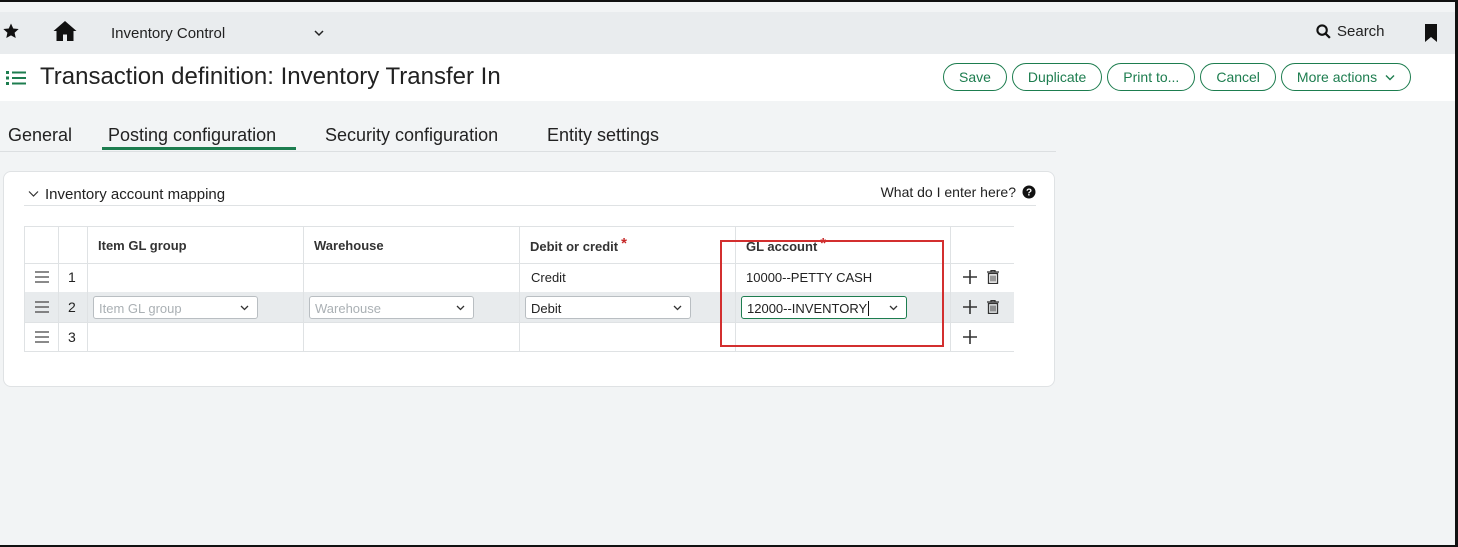 The image size is (1458, 547). I want to click on search-label: Search, so click(1361, 31).